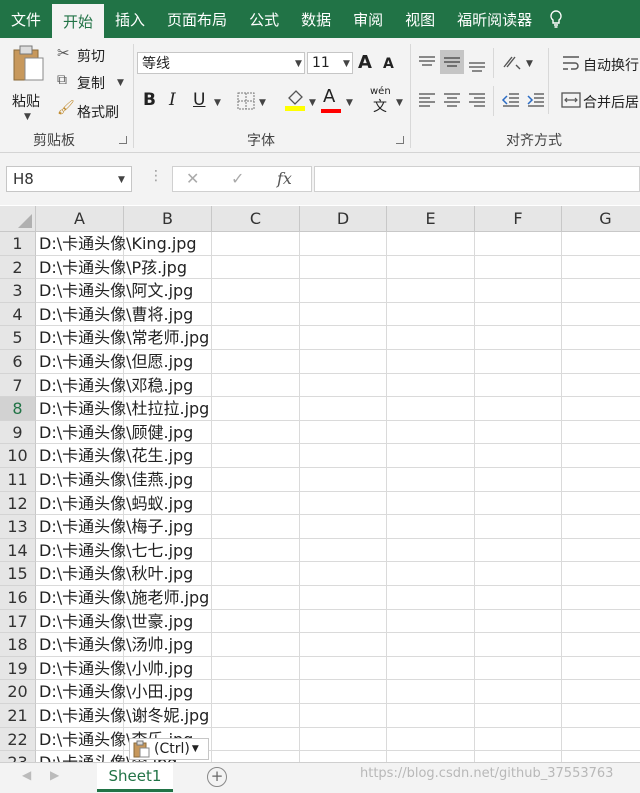 The width and height of the screenshot is (640, 793). Describe the element at coordinates (118, 244) in the screenshot. I see `cell-a: D:\卡通头像\King.jpg` at that location.